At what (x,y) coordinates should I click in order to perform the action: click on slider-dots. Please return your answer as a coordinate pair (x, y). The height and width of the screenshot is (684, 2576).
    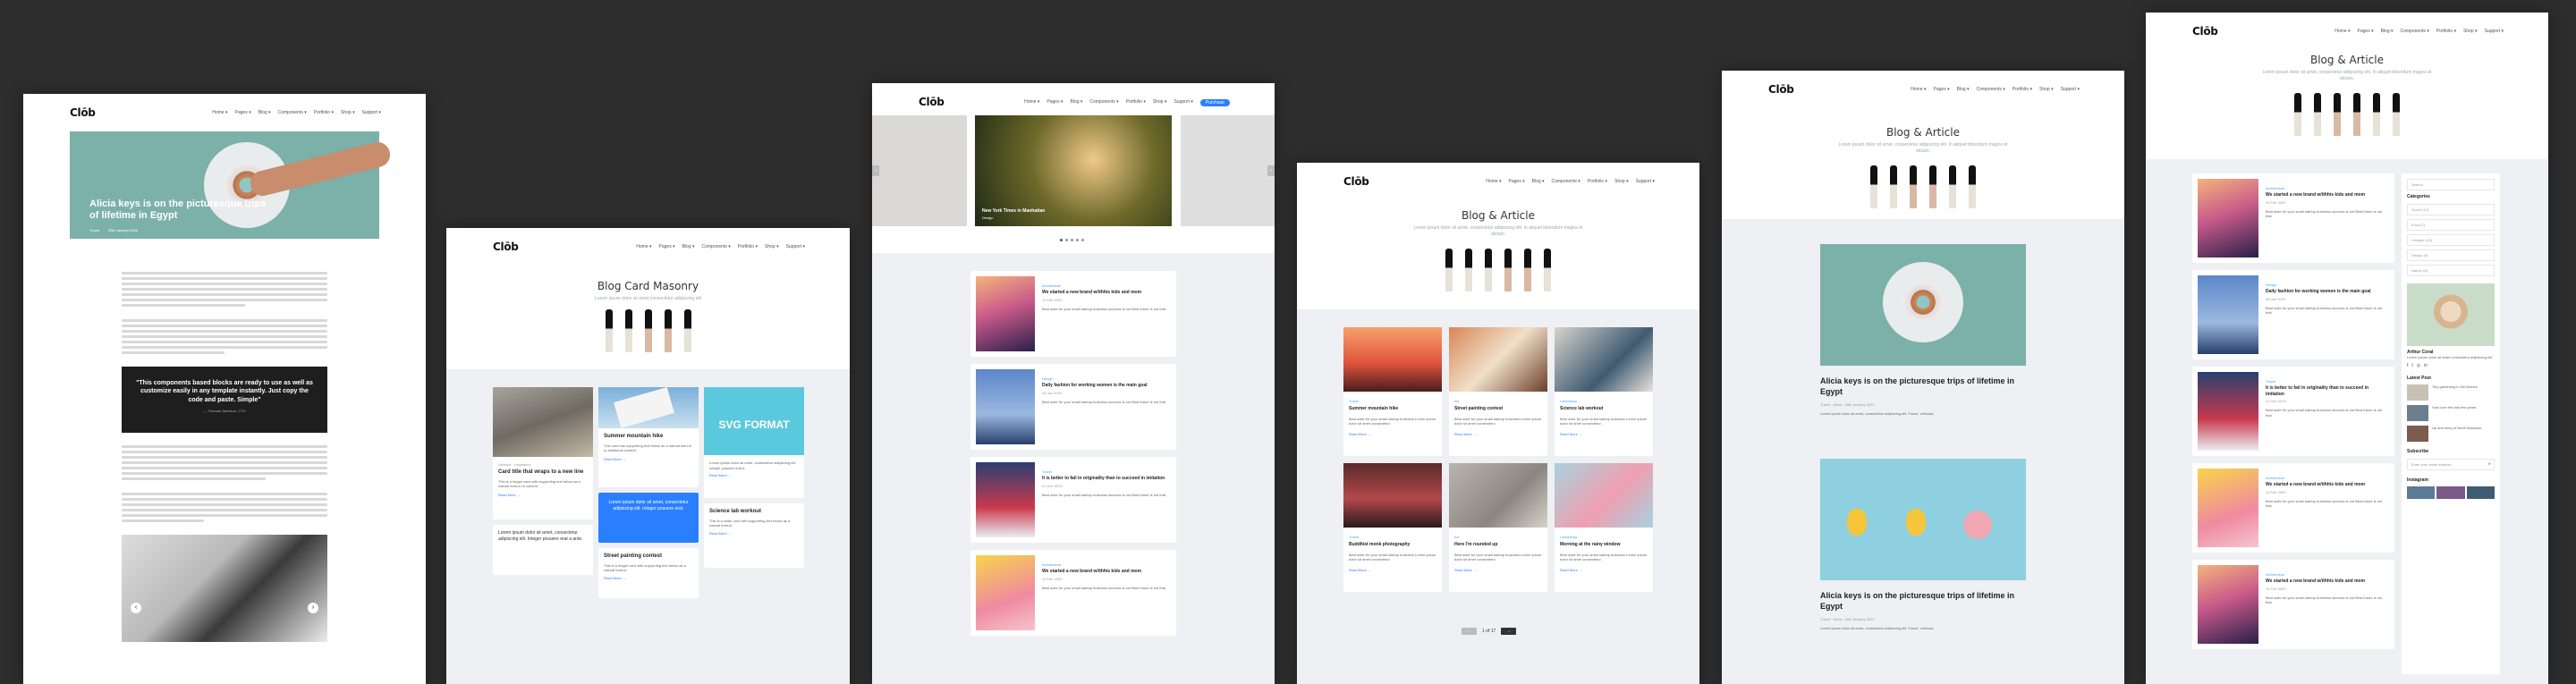
    Looking at the image, I should click on (1072, 240).